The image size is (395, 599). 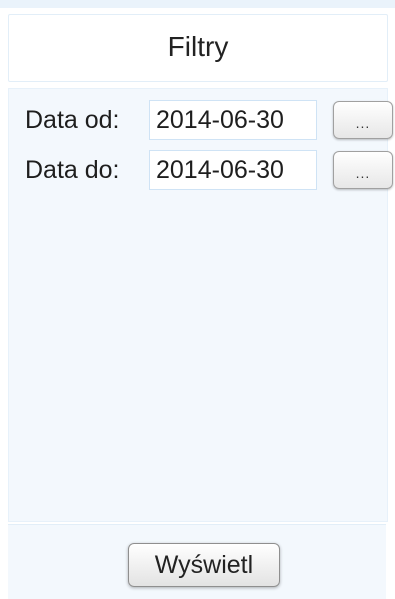 I want to click on panel-title: Filtry, so click(x=198, y=46).